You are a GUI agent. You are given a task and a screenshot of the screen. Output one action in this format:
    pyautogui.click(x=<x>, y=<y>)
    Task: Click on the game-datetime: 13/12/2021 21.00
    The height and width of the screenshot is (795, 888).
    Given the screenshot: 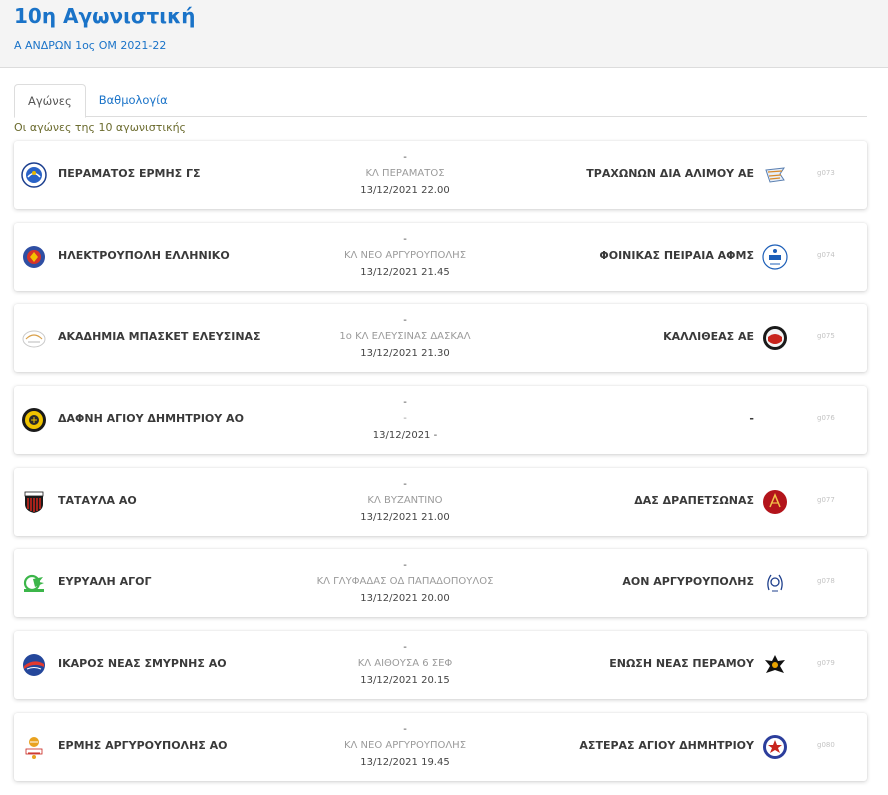 What is the action you would take?
    pyautogui.click(x=405, y=517)
    